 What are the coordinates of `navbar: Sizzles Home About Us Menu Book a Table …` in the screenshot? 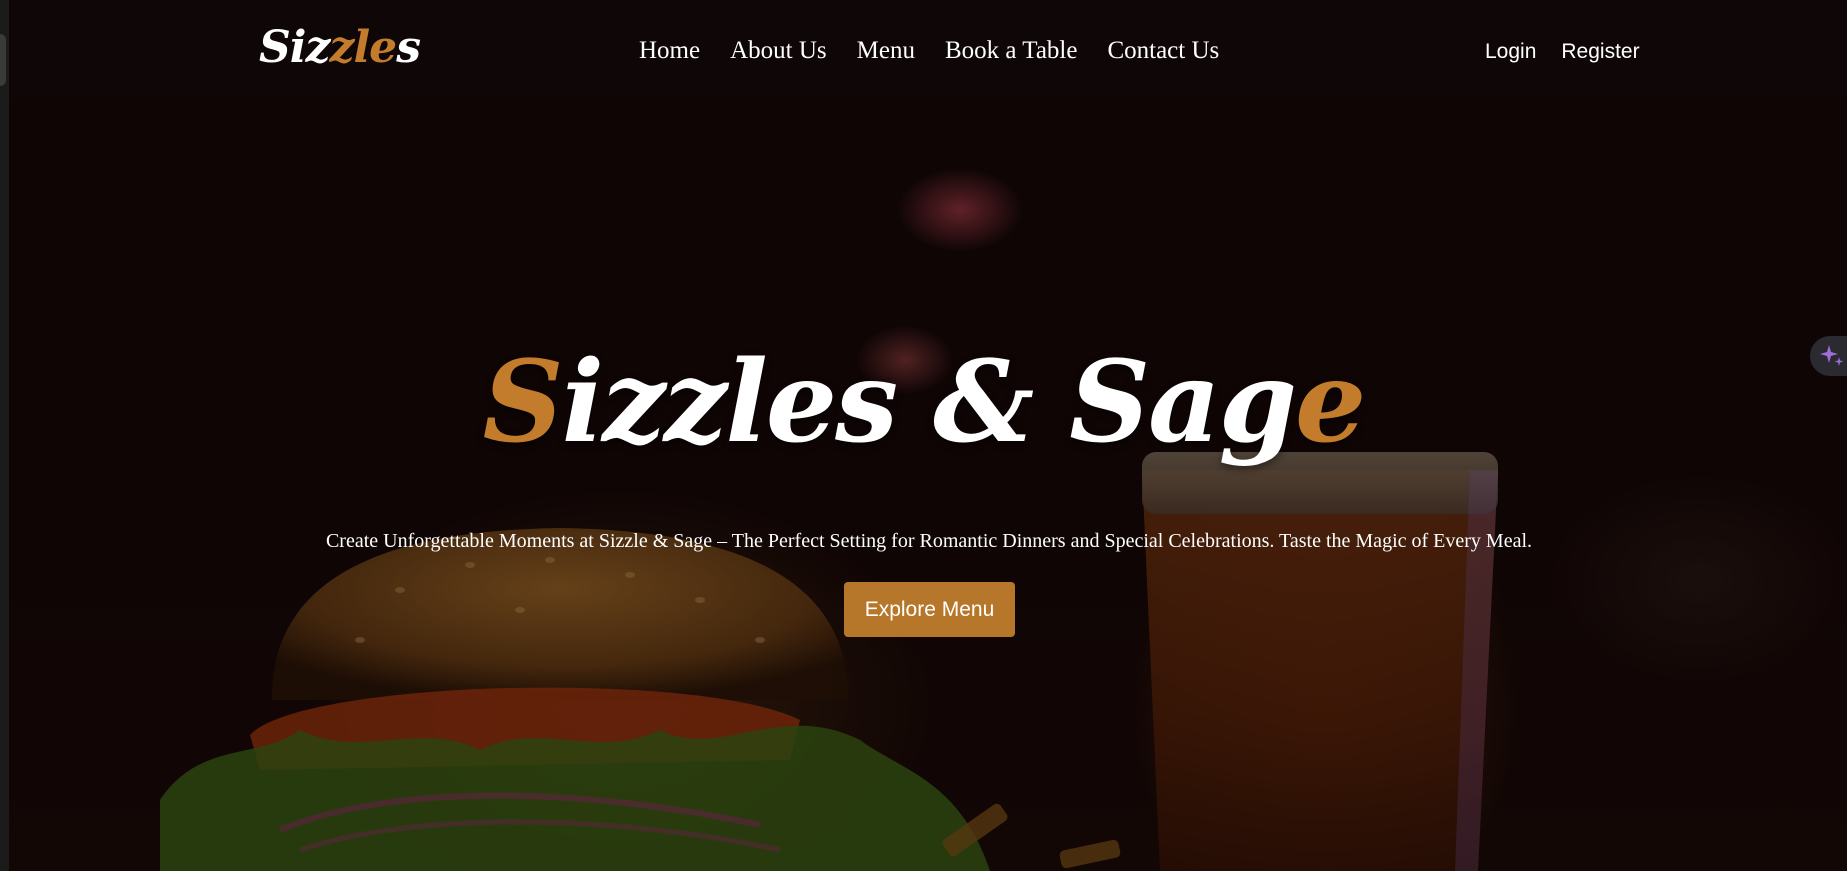 It's located at (928, 49).